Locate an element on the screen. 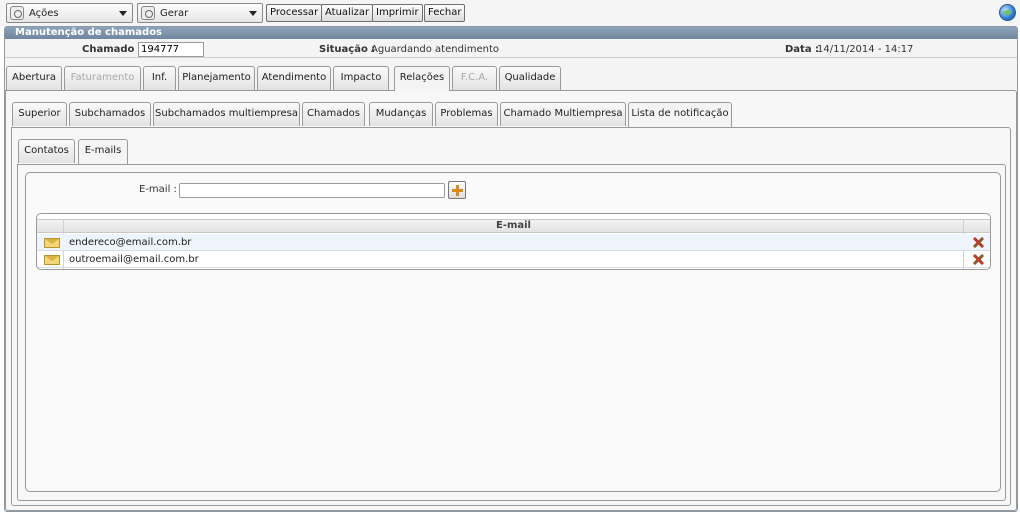 The width and height of the screenshot is (1020, 514). tab-contatos: Contatos is located at coordinates (46, 151).